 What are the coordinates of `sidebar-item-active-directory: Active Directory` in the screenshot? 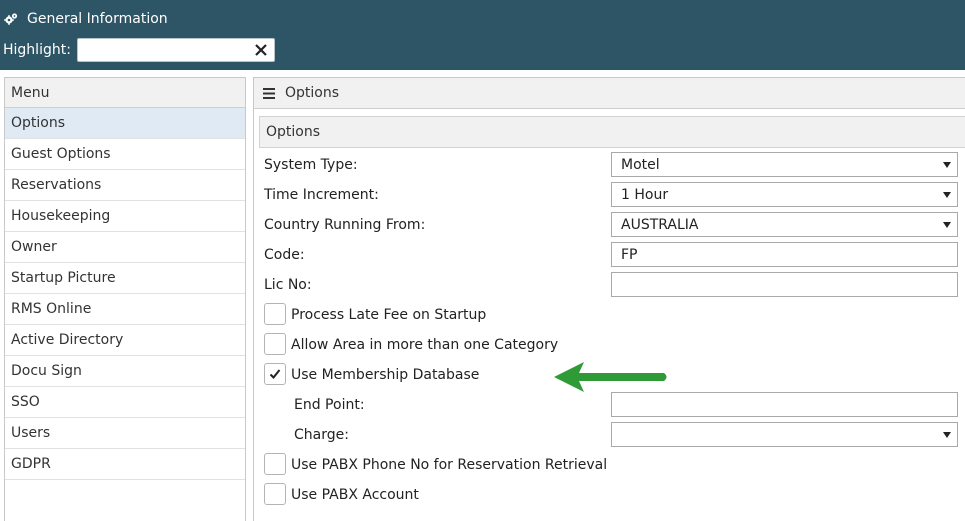 It's located at (125, 340).